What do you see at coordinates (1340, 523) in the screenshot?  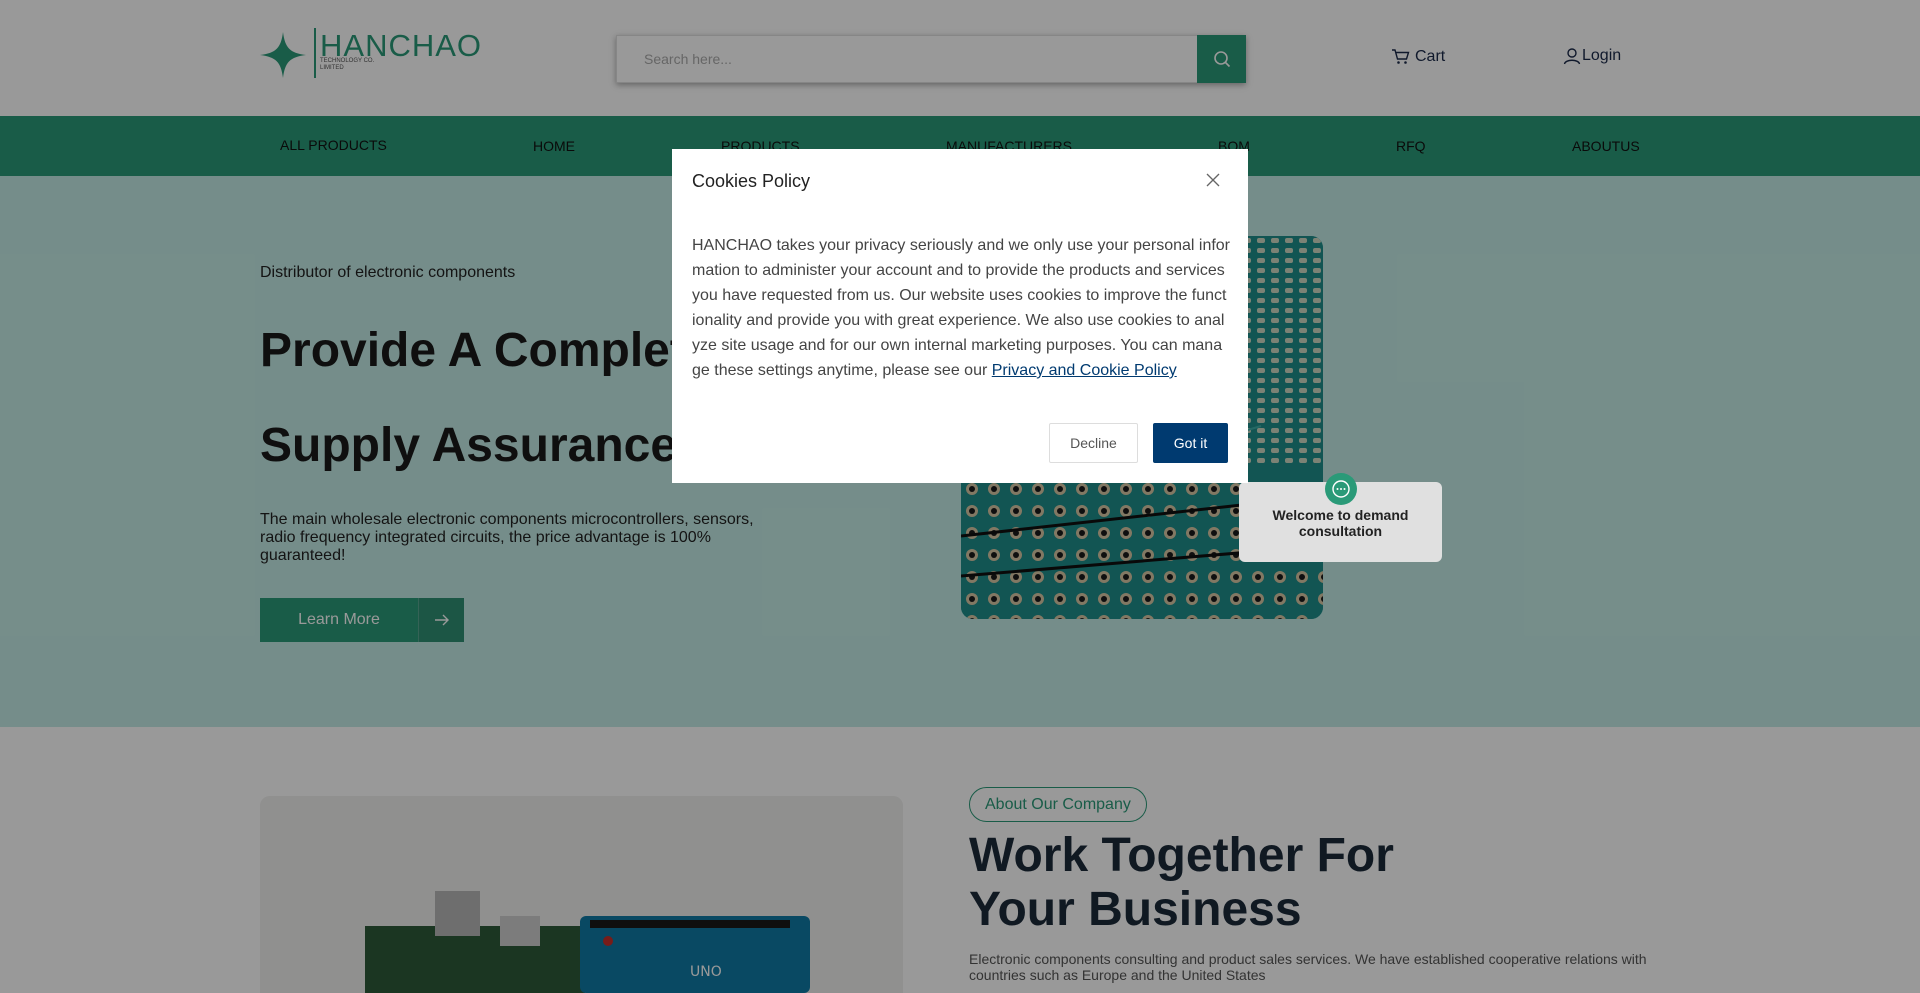 I see `chat-text: Welcome to demand consultation` at bounding box center [1340, 523].